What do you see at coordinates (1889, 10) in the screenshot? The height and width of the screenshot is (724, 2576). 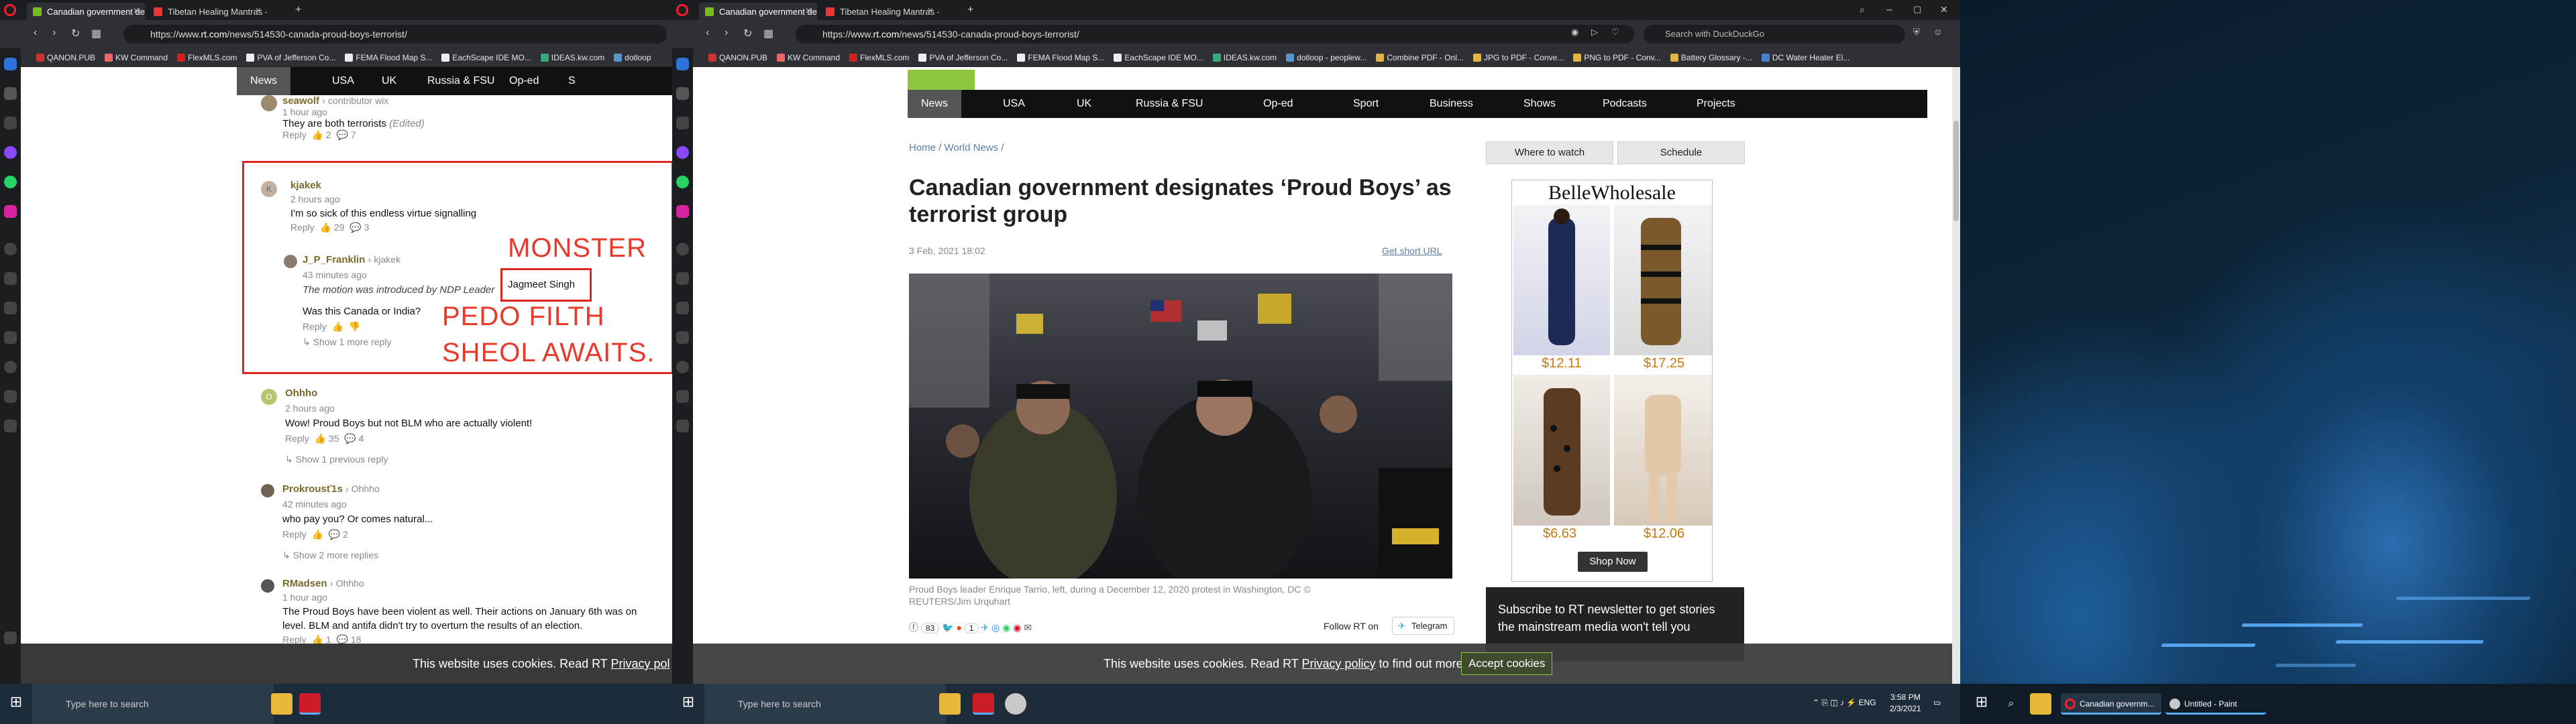 I see `minimize-icon: –` at bounding box center [1889, 10].